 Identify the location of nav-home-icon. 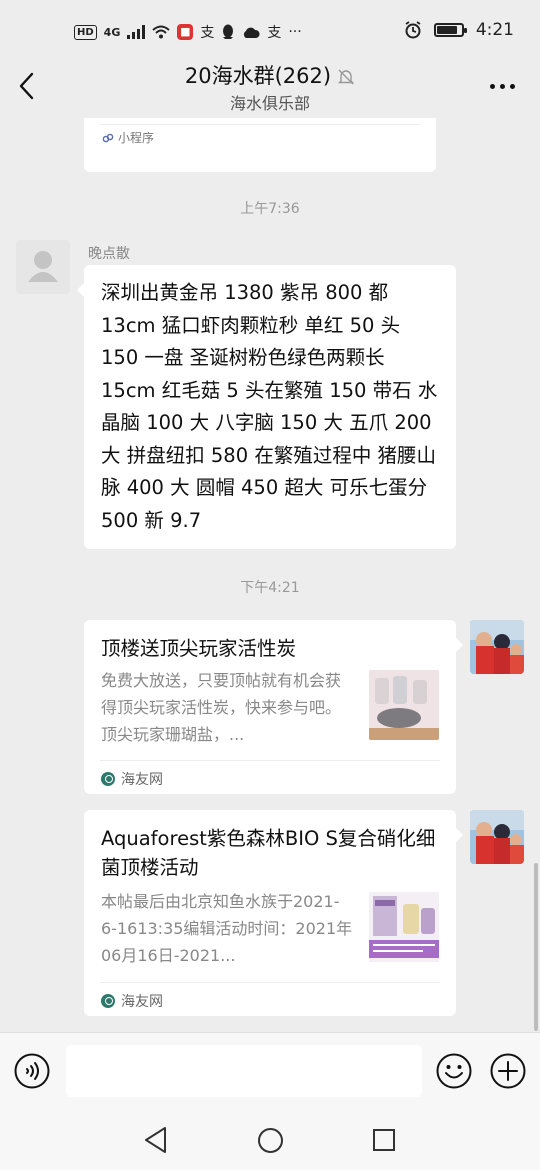
(270, 1140).